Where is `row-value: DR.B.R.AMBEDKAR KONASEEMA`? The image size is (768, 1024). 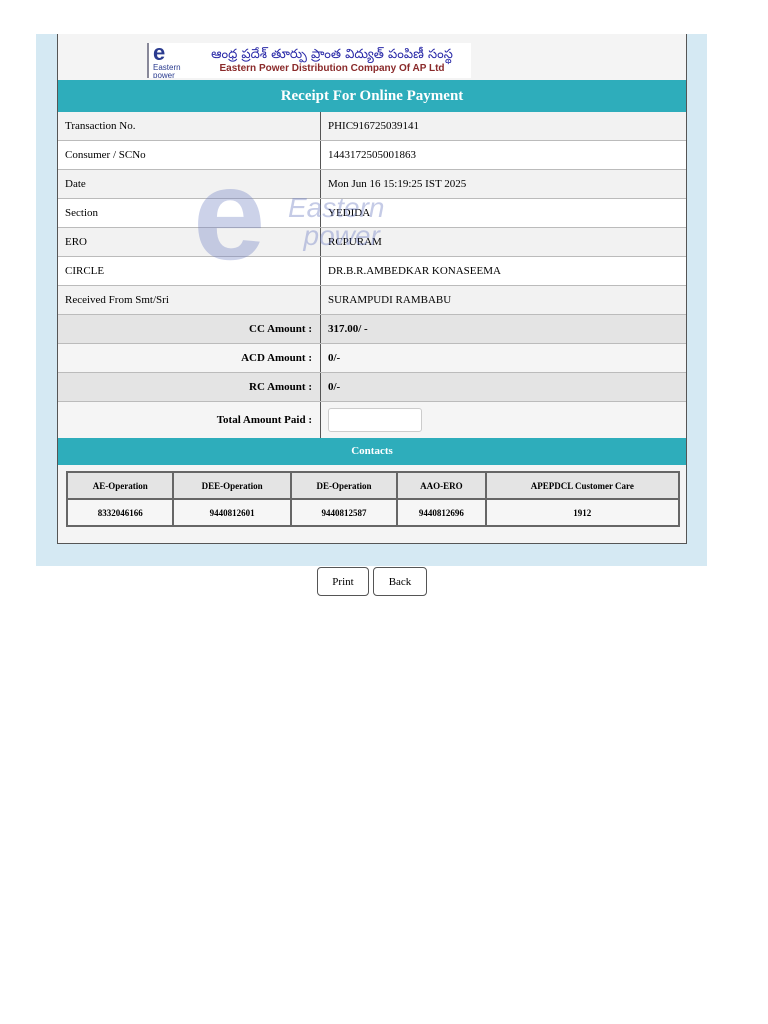 row-value: DR.B.R.AMBEDKAR KONASEEMA is located at coordinates (414, 271).